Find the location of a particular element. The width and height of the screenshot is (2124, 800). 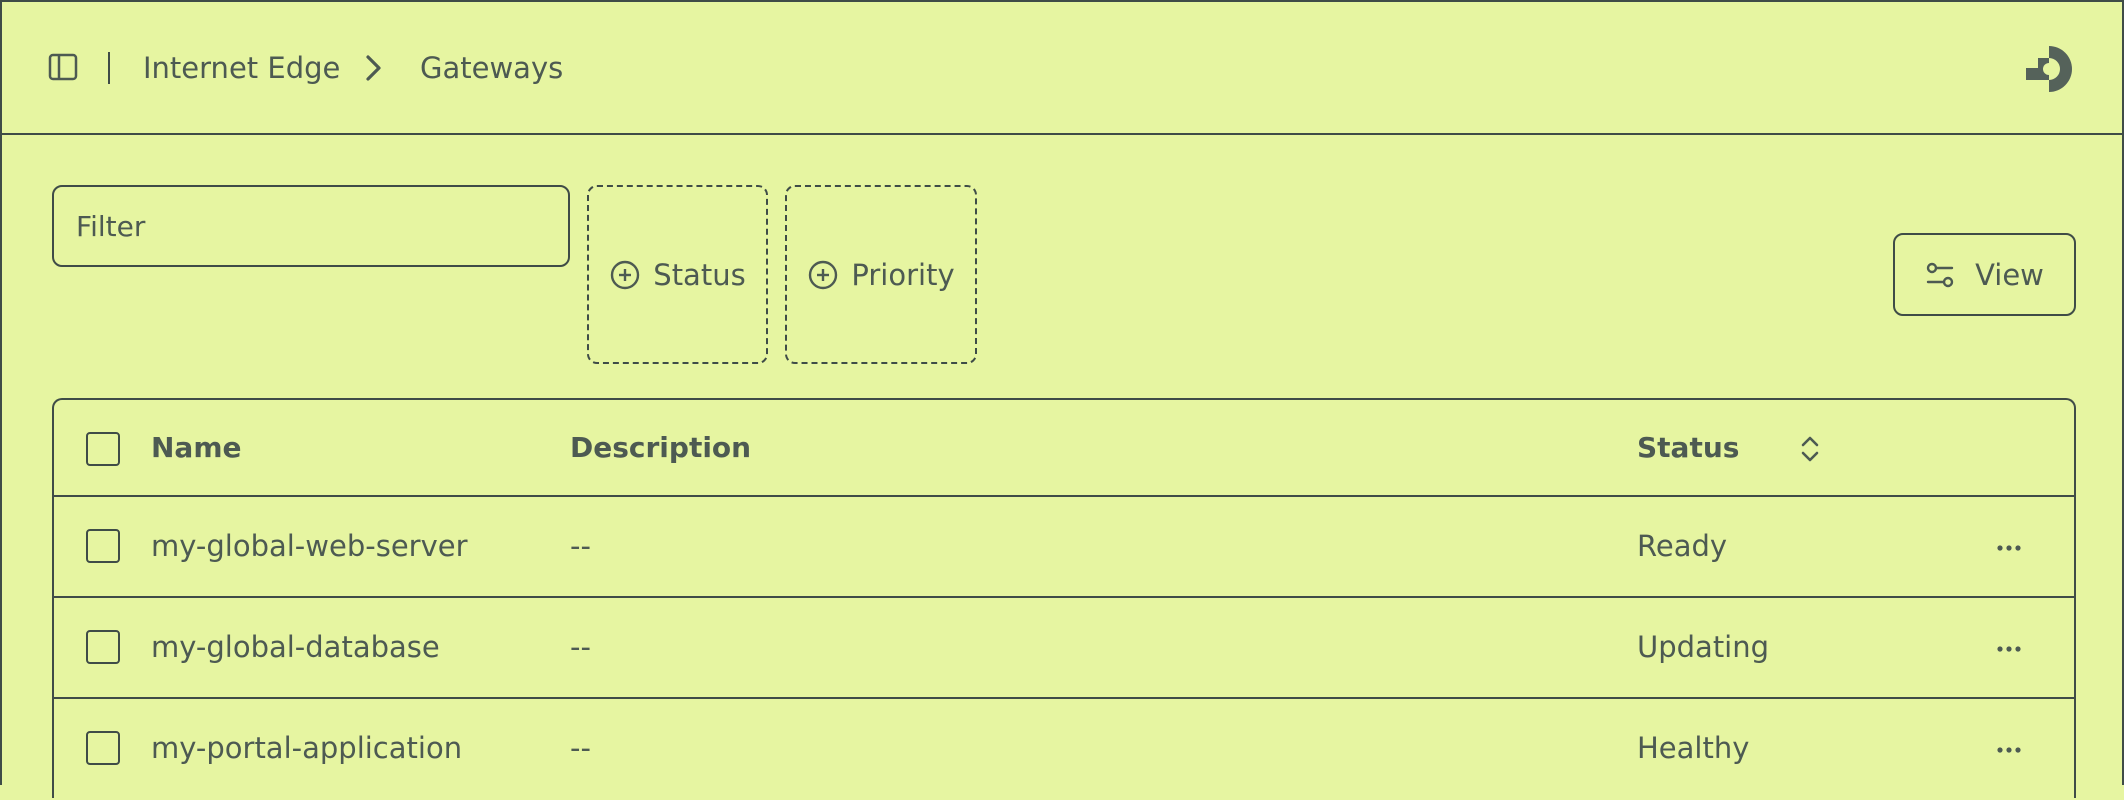

sidebar-icon is located at coordinates (63, 67).